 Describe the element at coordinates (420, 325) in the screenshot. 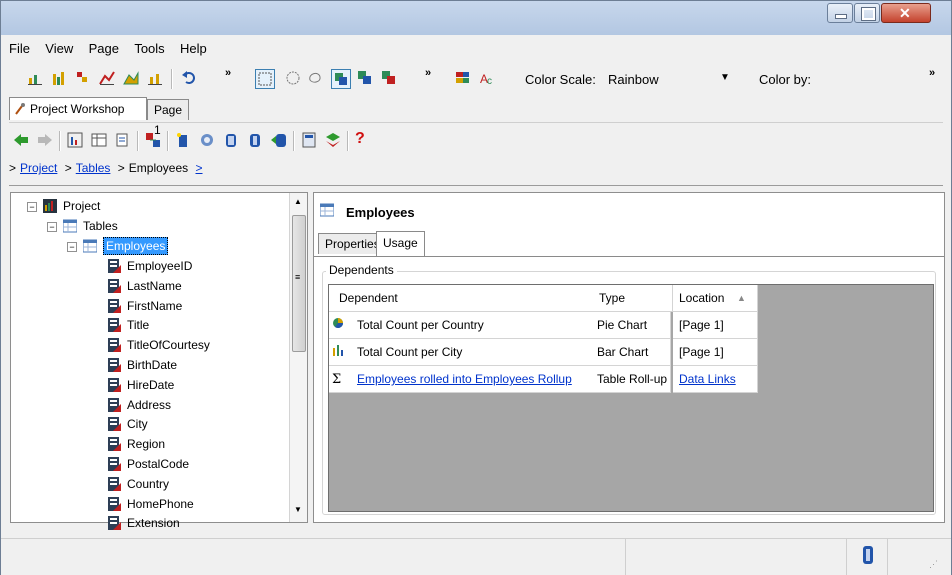

I see `dependent-name: Total Count per Country` at that location.